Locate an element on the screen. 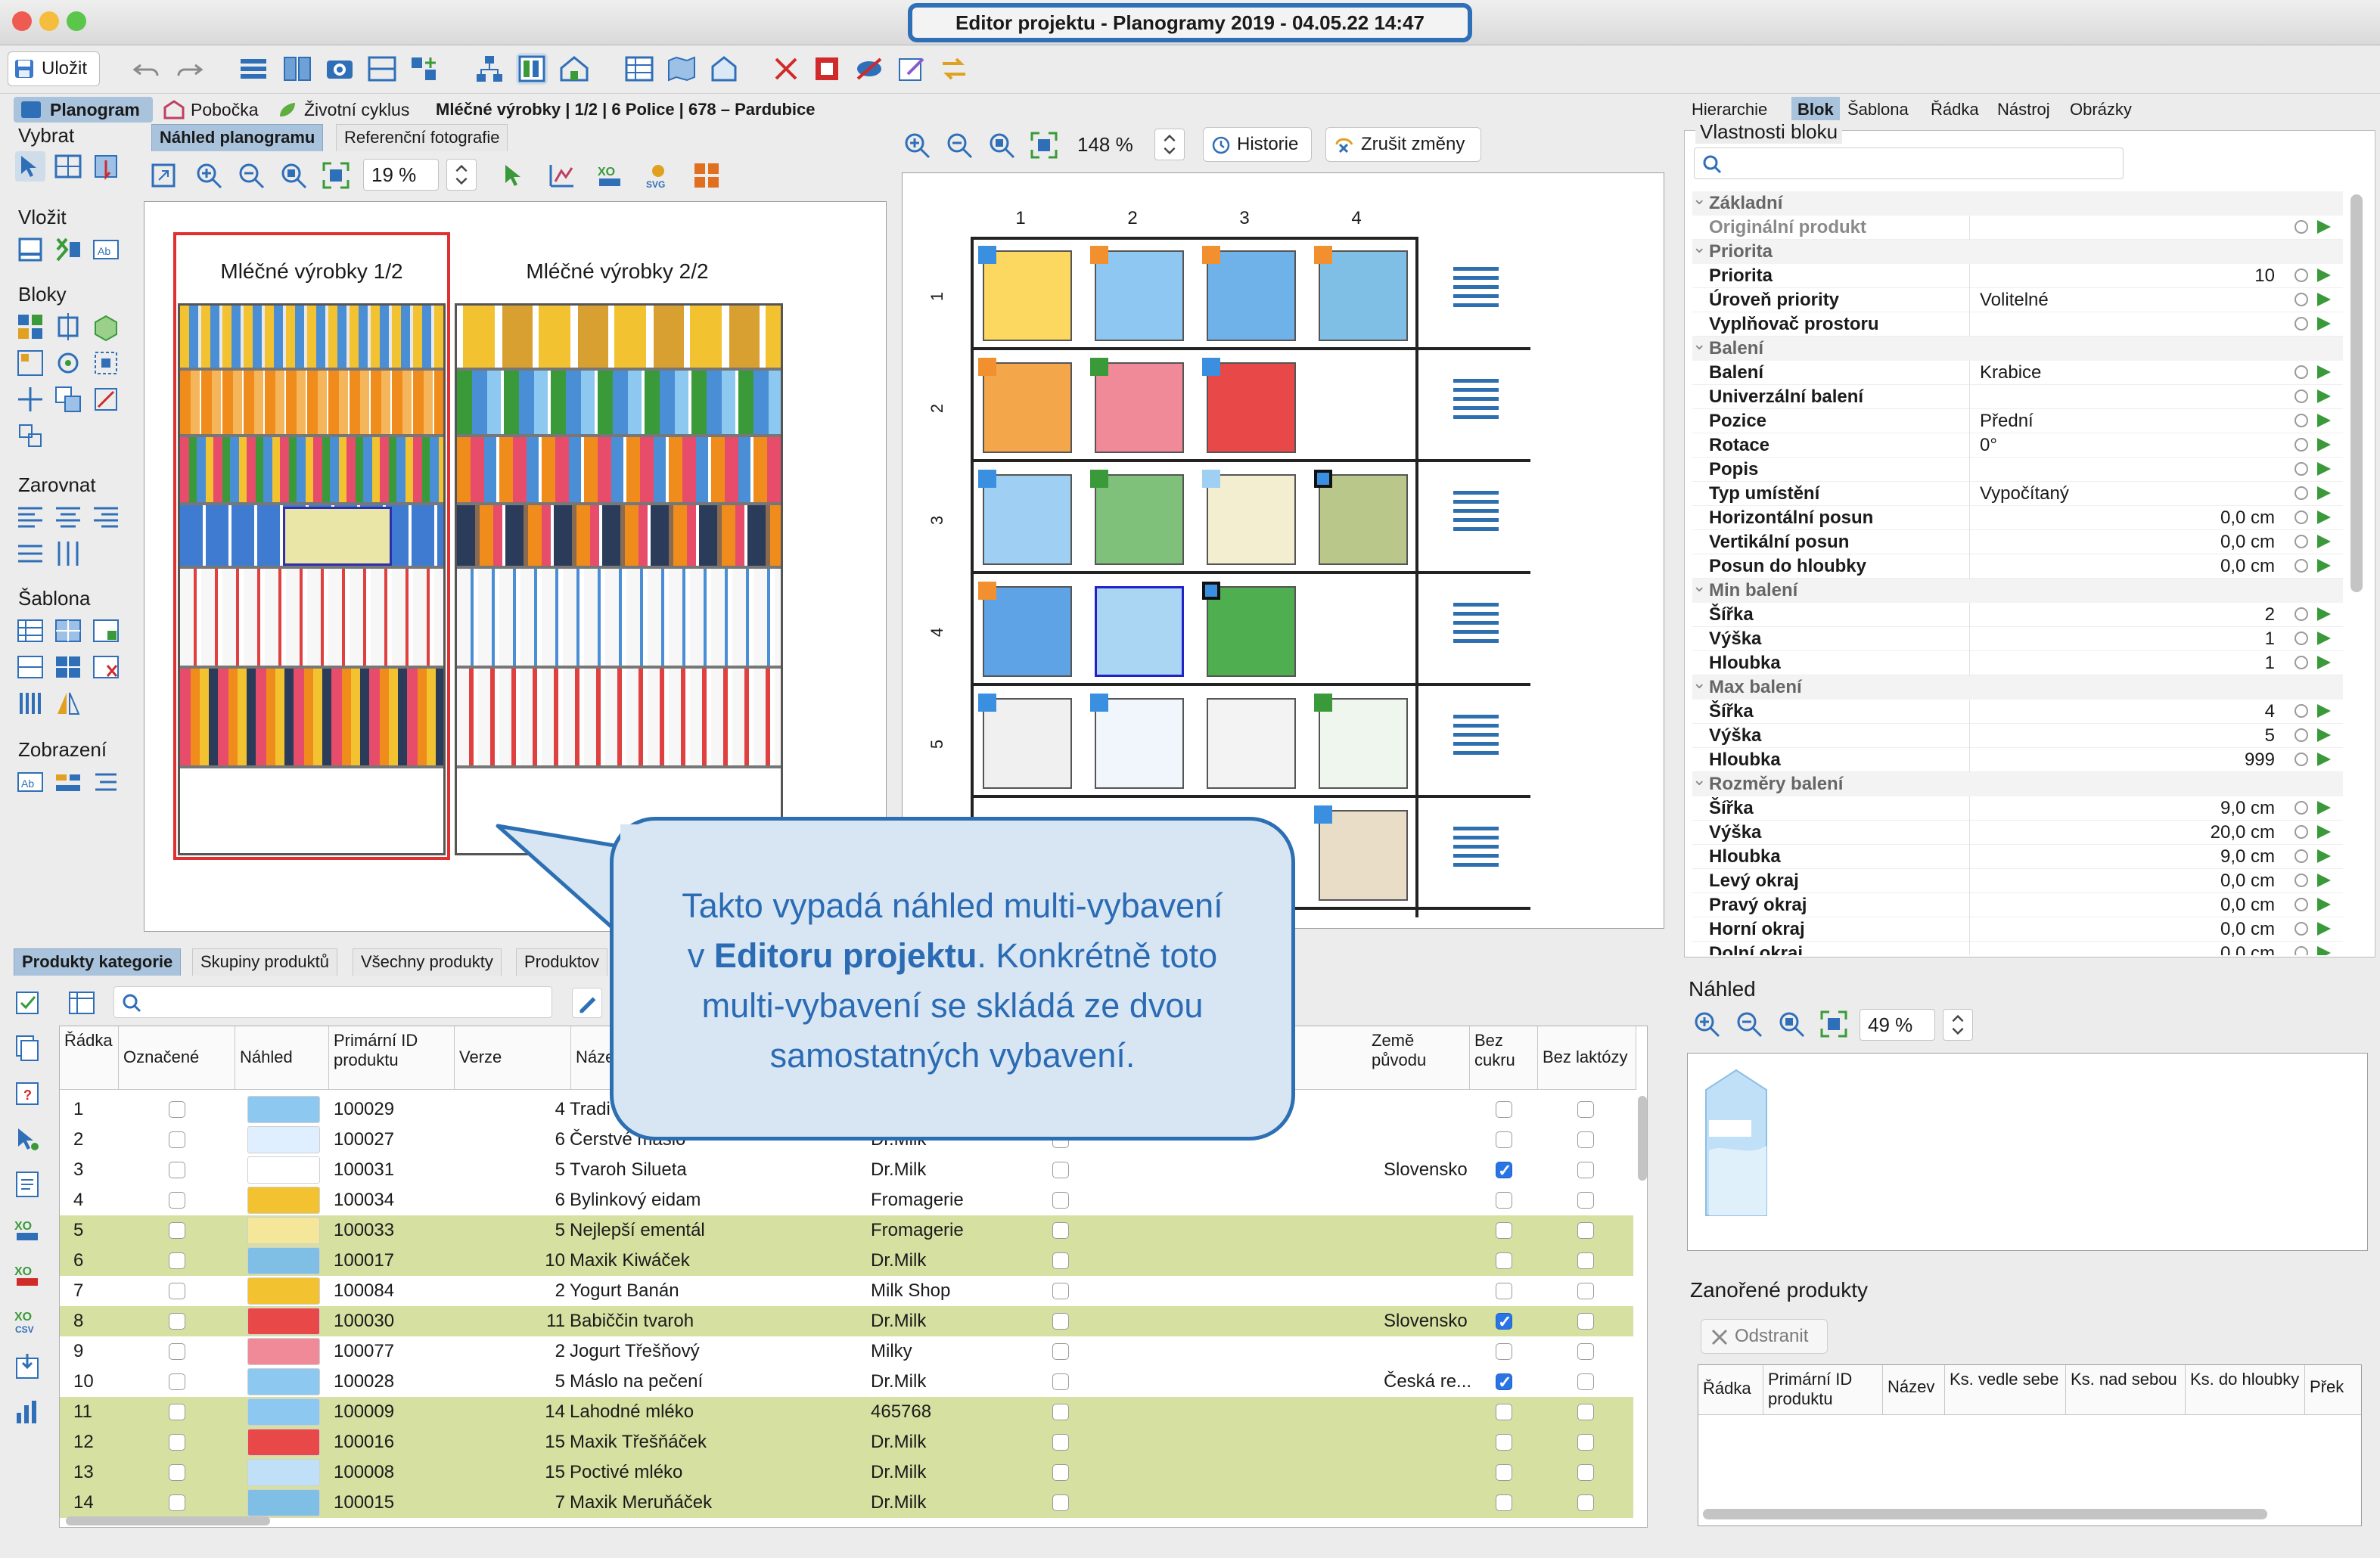 The height and width of the screenshot is (1558, 2380). tab-tool: Nástroj is located at coordinates (2023, 110).